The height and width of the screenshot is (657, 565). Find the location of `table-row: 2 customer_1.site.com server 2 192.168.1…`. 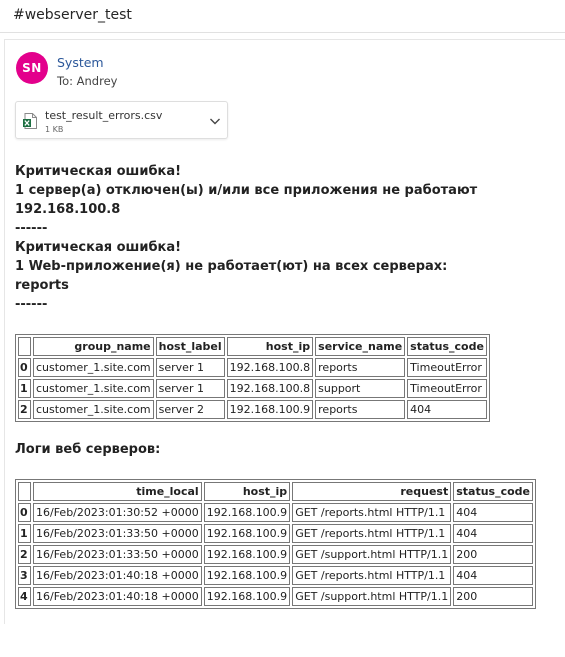

table-row: 2 customer_1.site.com server 2 192.168.1… is located at coordinates (252, 409).